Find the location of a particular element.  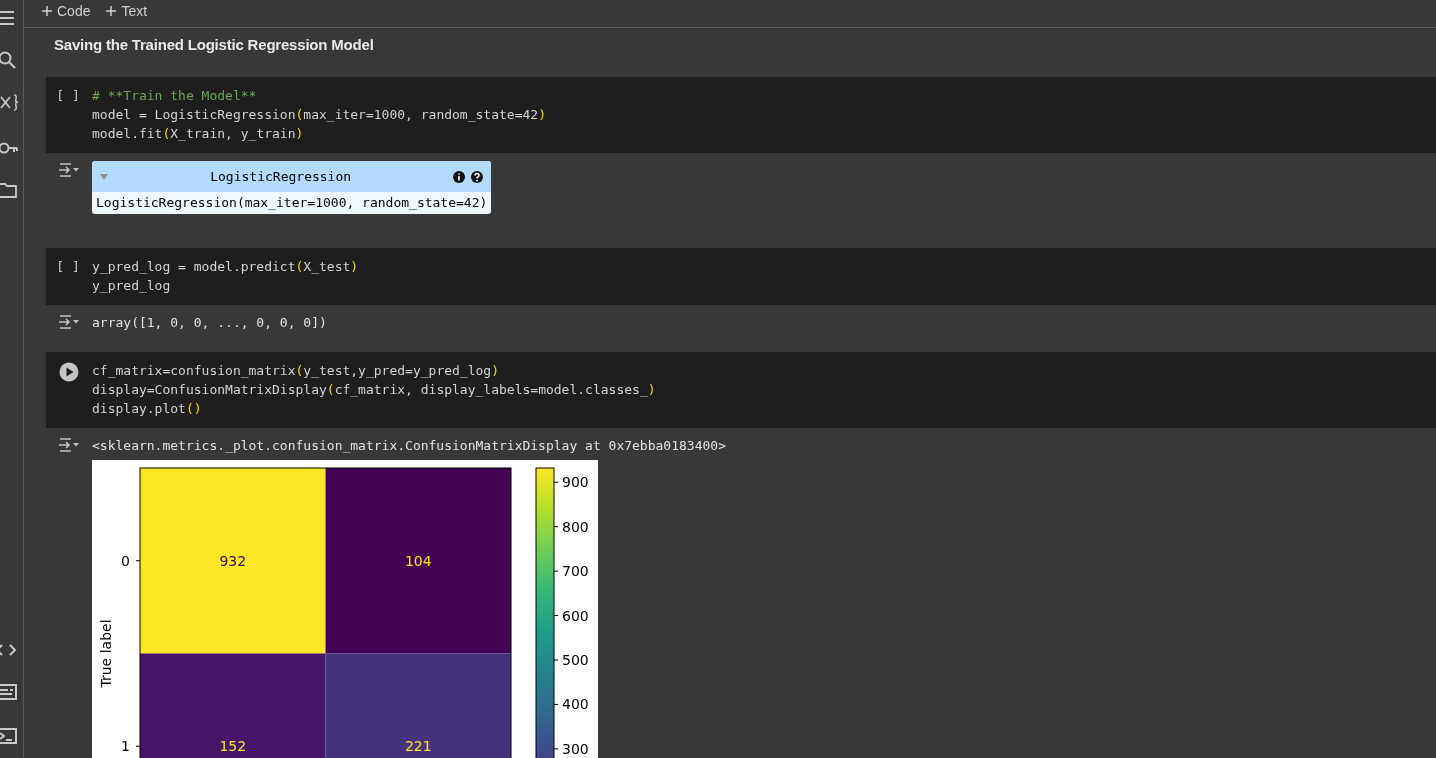

cell-value: 104 is located at coordinates (418, 560).